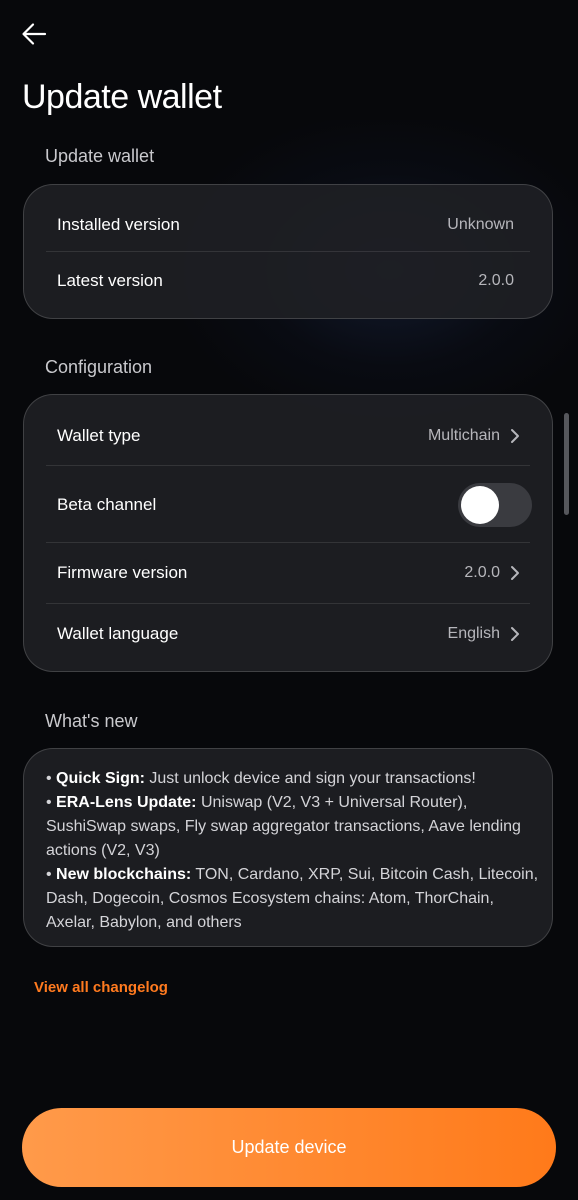  I want to click on latest-version-row: Latest version 2.0.0, so click(288, 281).